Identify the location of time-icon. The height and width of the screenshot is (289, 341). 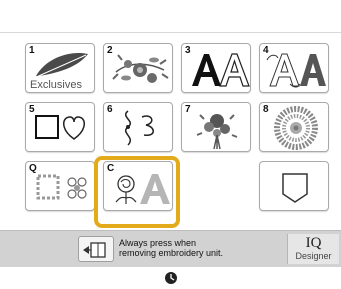
(171, 278).